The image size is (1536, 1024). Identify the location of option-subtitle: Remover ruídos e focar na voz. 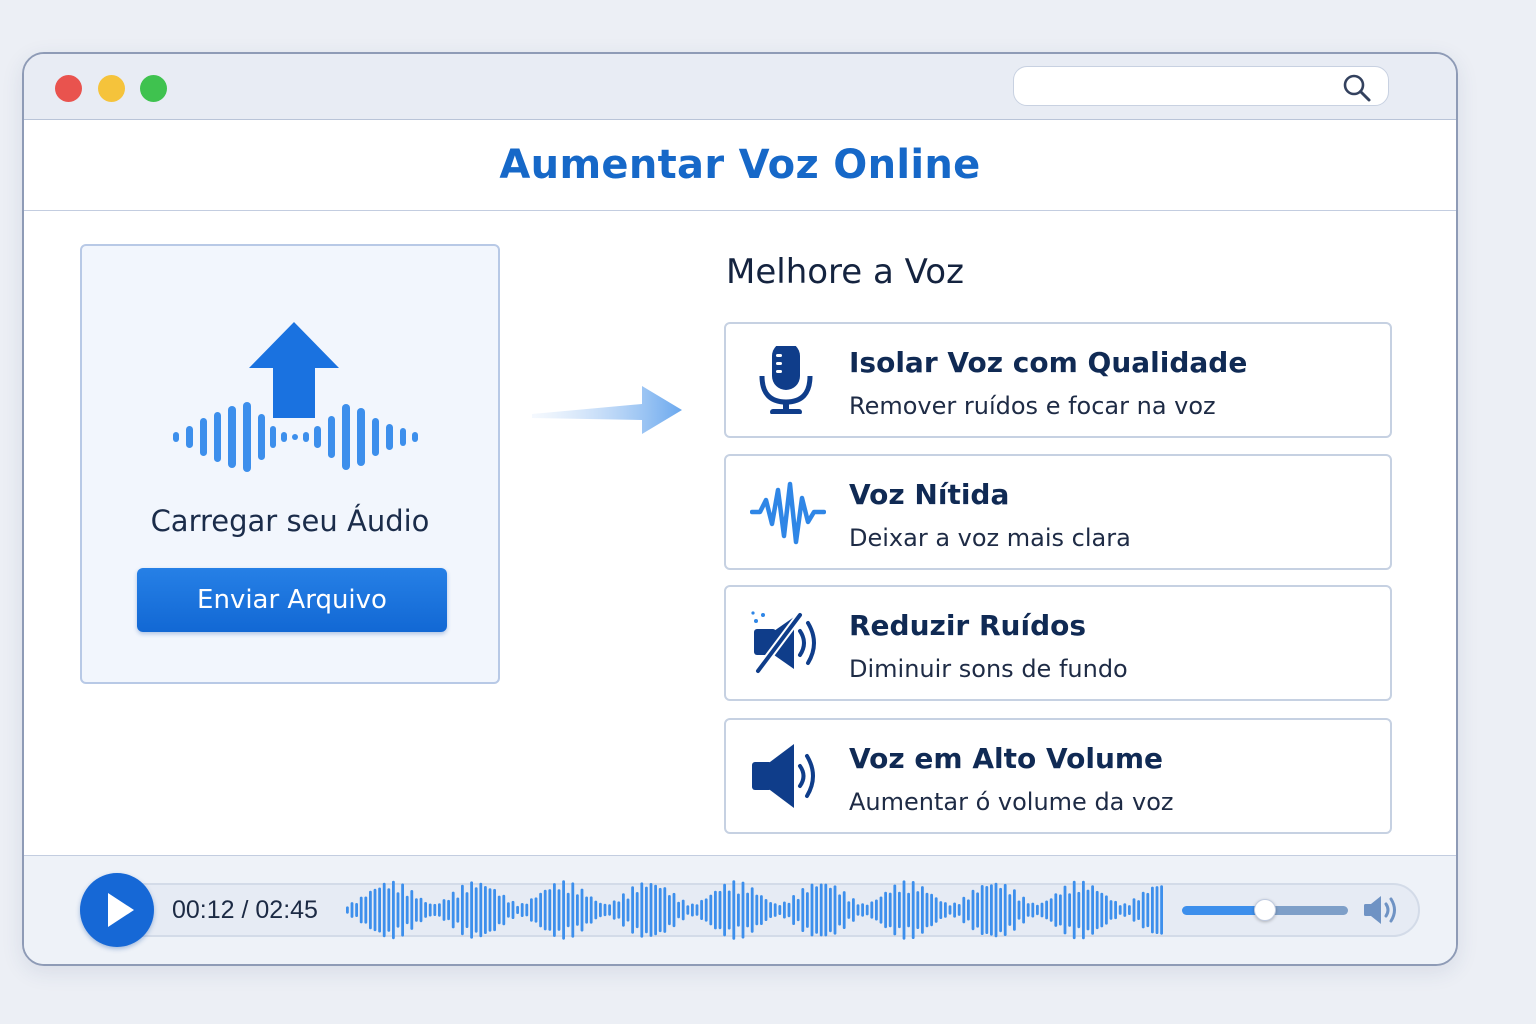
(1032, 406).